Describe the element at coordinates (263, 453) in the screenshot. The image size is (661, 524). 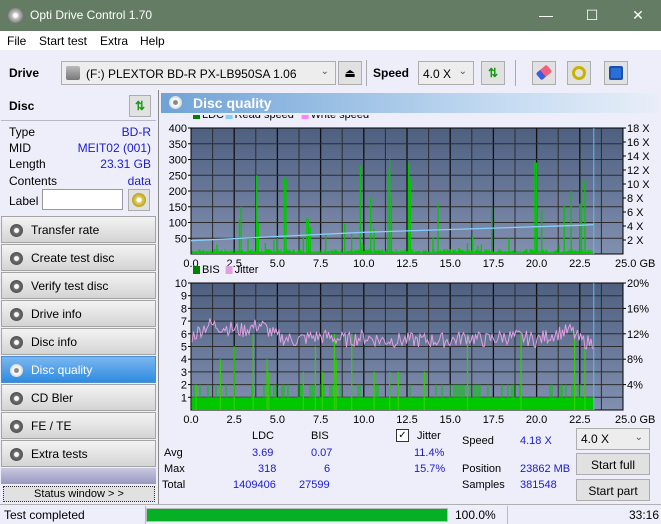
I see `avg-ldc: 3.69` at that location.